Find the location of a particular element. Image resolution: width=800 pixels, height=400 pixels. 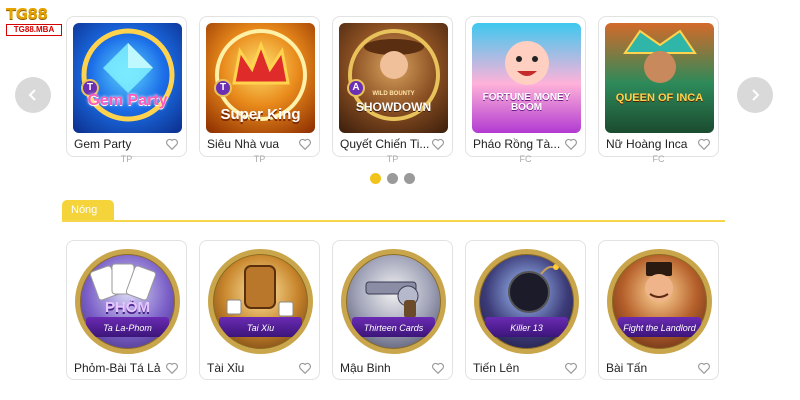

art-title: PHỎM is located at coordinates (127, 307).